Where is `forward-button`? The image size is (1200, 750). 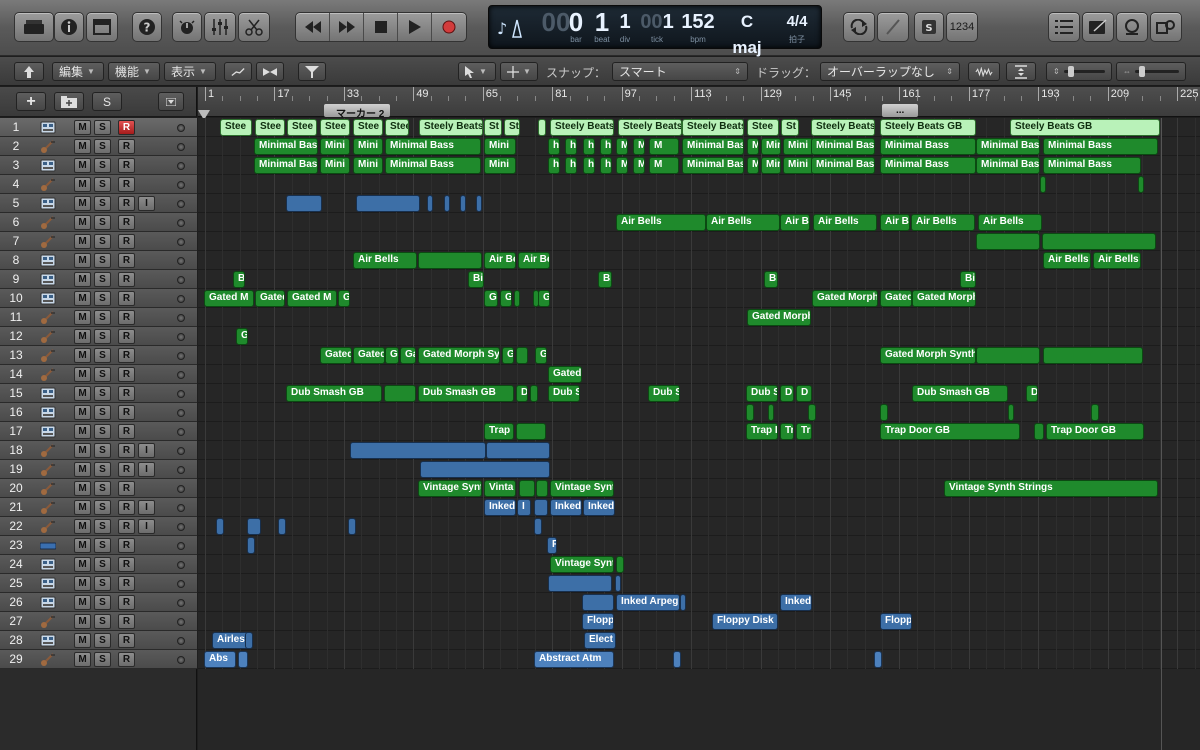
forward-button is located at coordinates (347, 27).